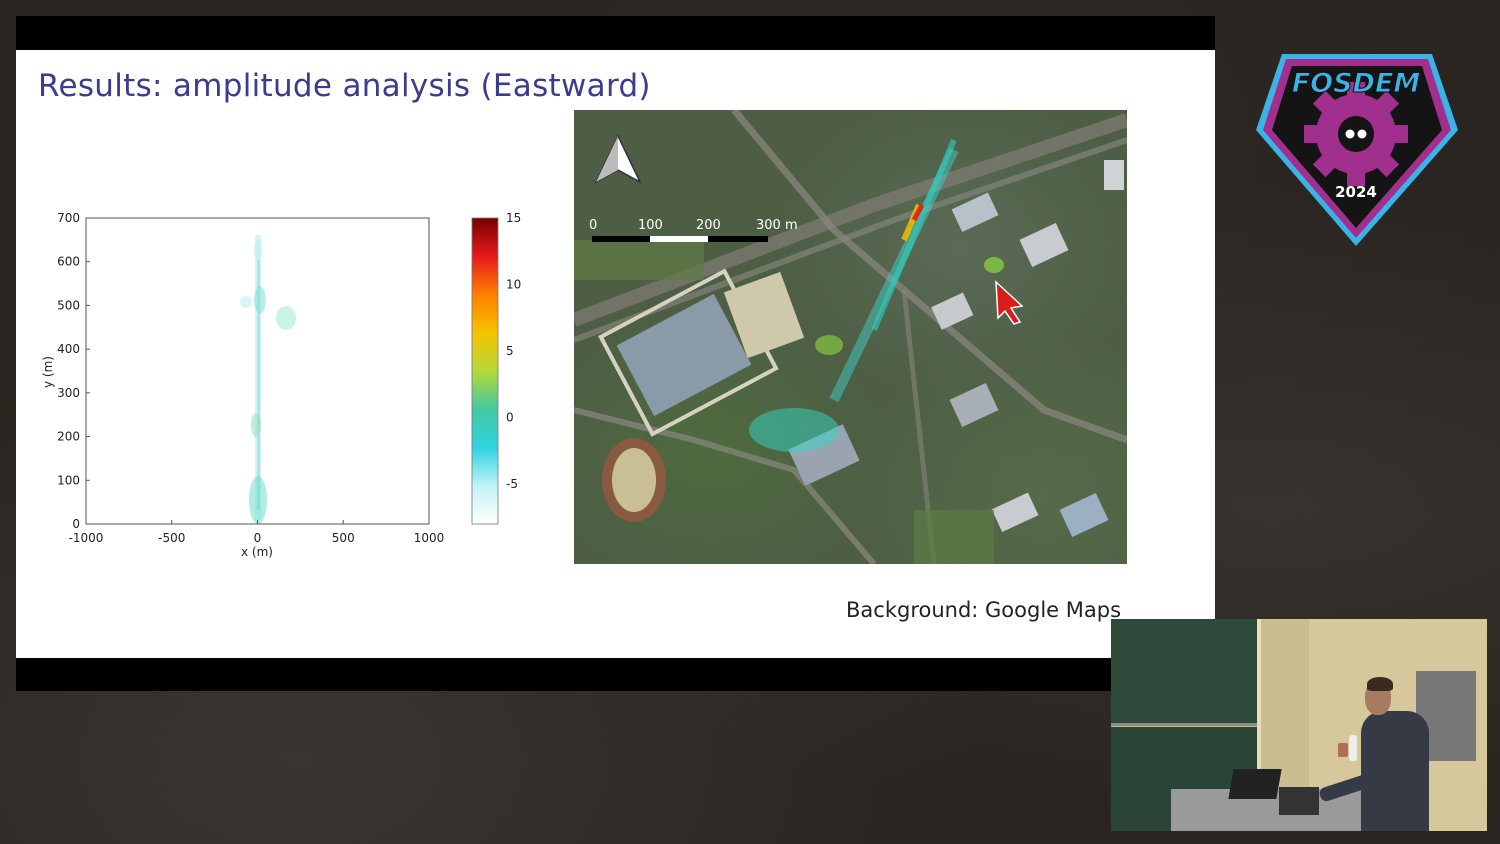 Image resolution: width=1500 pixels, height=844 pixels. Describe the element at coordinates (1184, 672) in the screenshot. I see `chalkboard-top` at that location.